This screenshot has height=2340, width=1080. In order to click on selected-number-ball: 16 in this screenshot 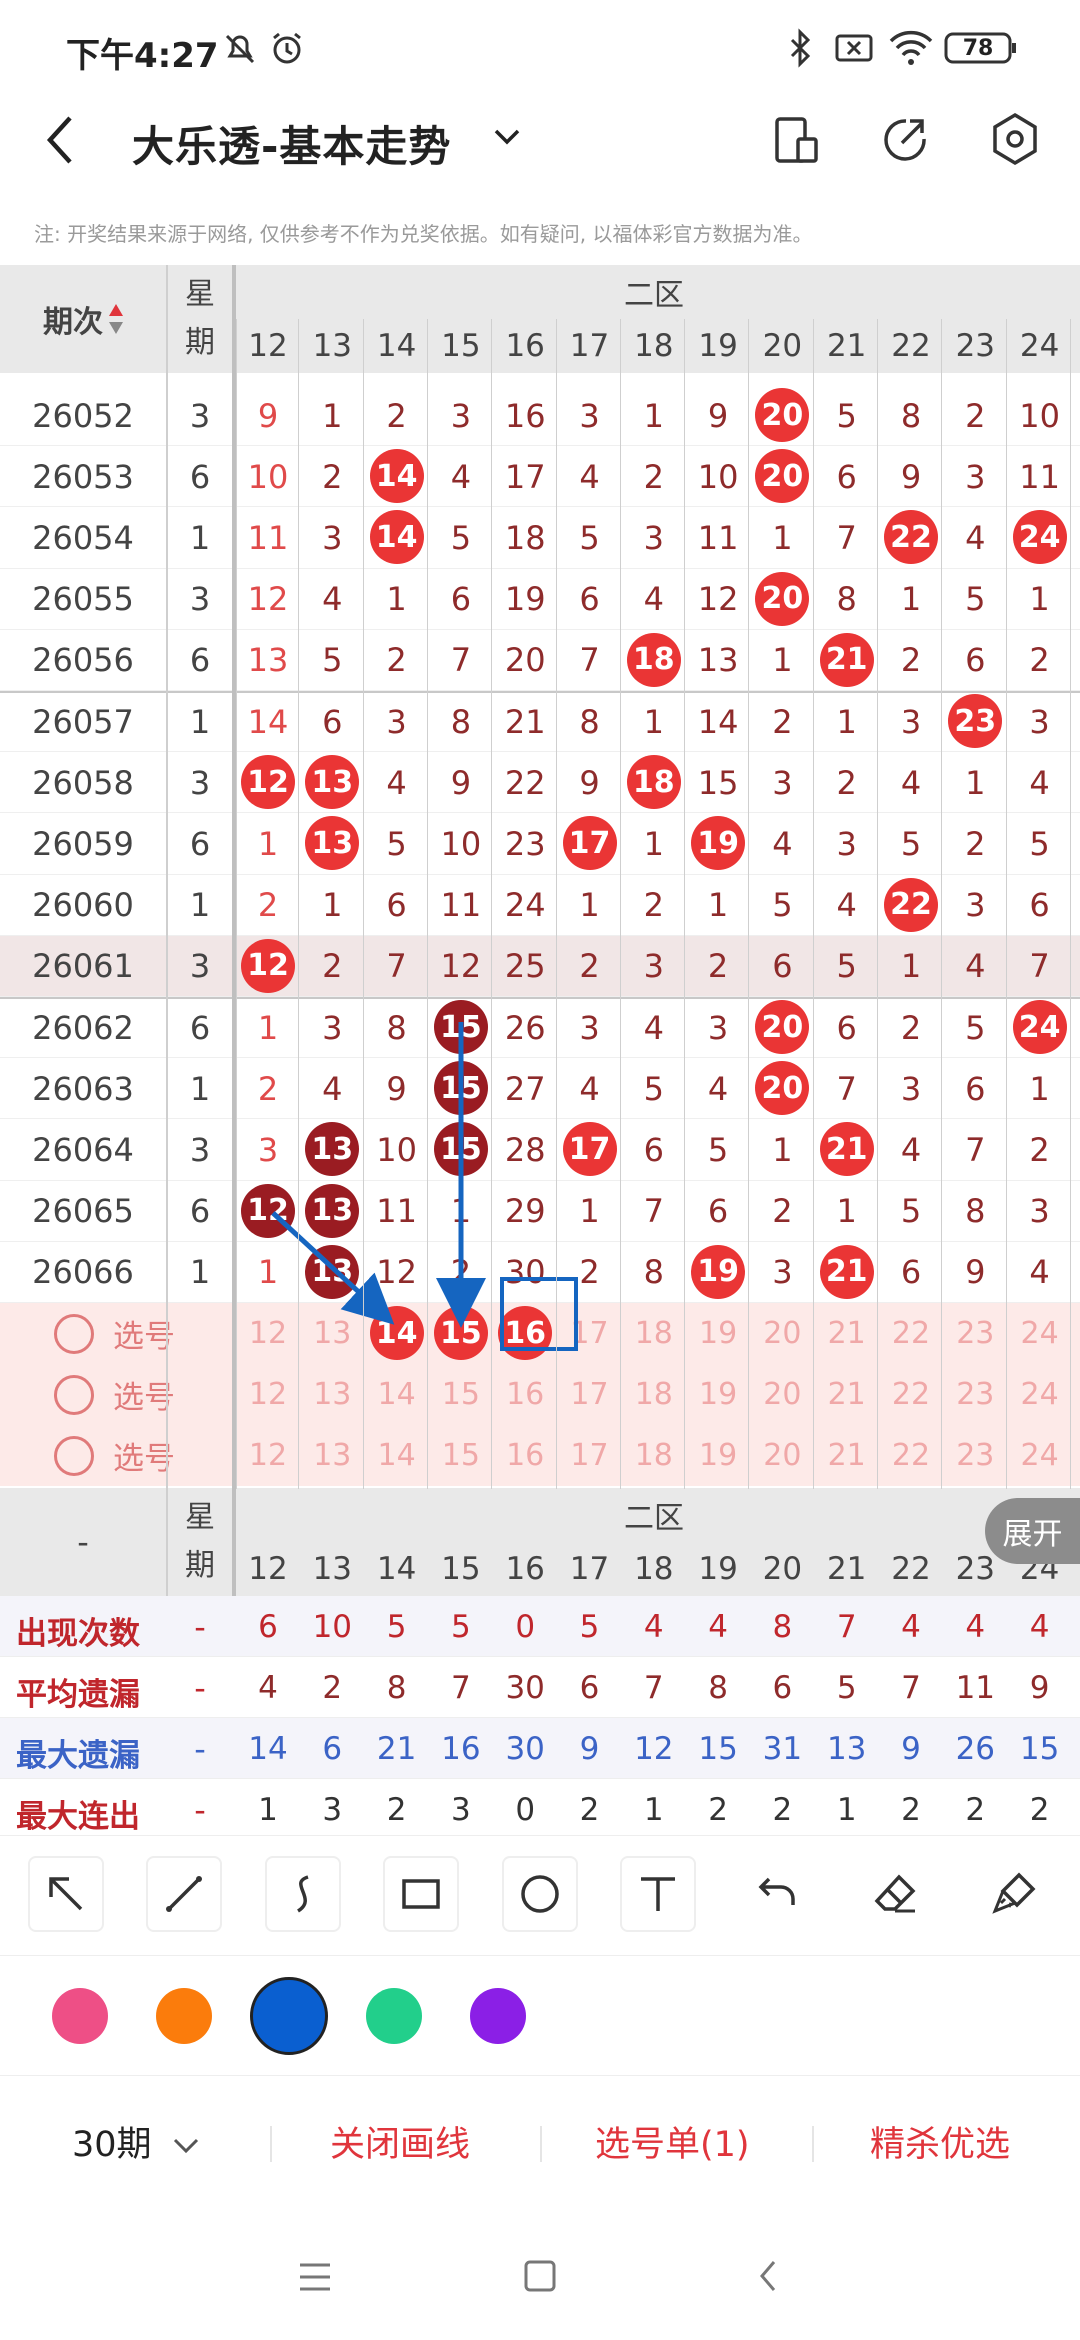, I will do `click(525, 1333)`.